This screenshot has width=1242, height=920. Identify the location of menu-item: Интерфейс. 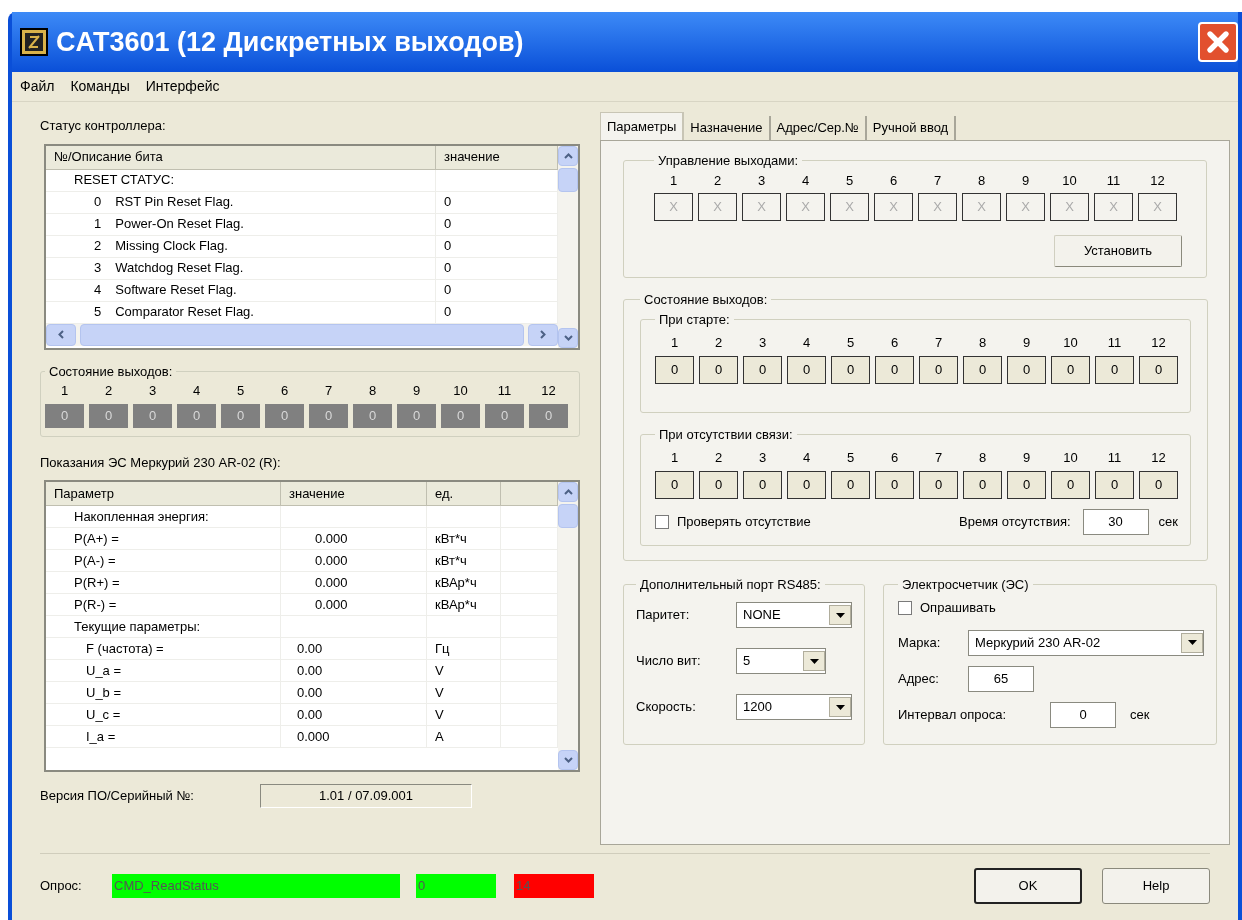
(182, 86).